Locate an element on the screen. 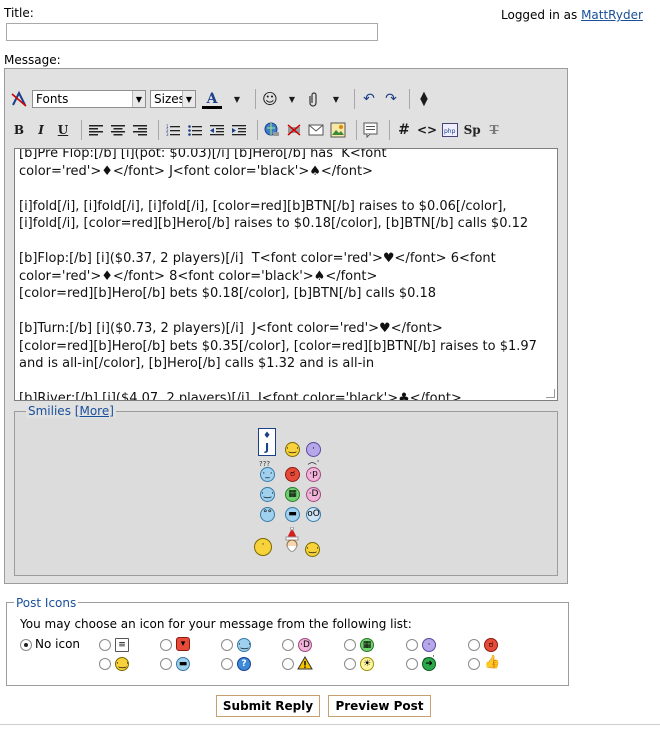 The height and width of the screenshot is (729, 660). smilies-more-link: [More] is located at coordinates (94, 411).